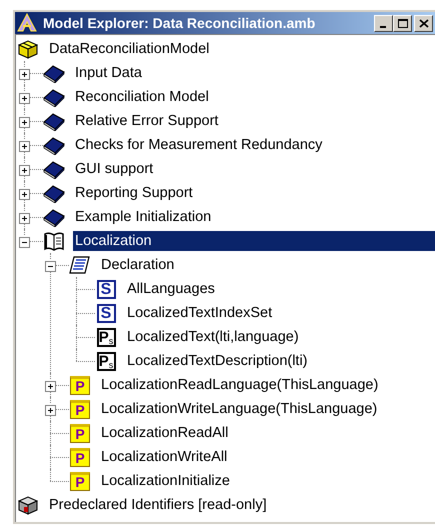 The height and width of the screenshot is (526, 435). I want to click on tree-item: AllLanguages, so click(171, 289).